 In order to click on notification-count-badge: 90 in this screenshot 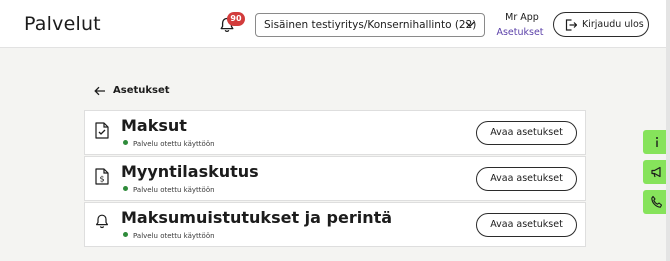, I will do `click(236, 19)`.